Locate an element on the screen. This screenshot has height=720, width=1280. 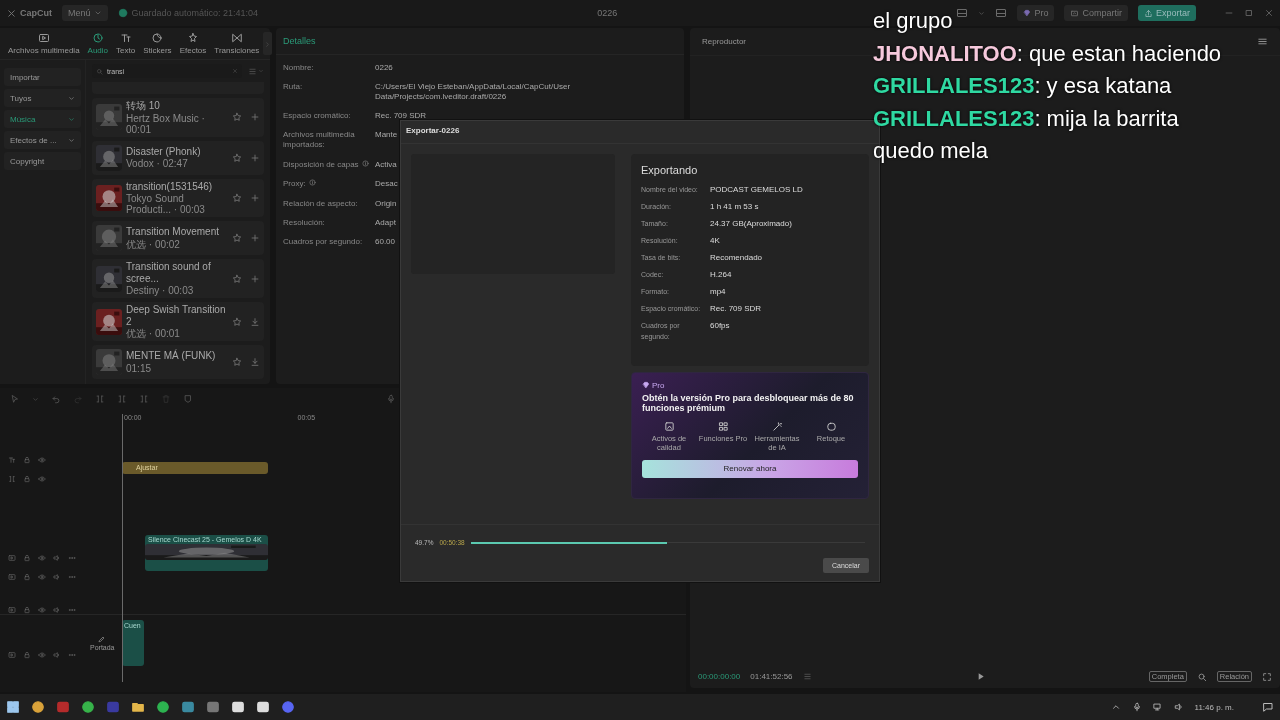
sound-card: Transition sound of scree... Destiny · 00:03 is located at coordinates (178, 278).